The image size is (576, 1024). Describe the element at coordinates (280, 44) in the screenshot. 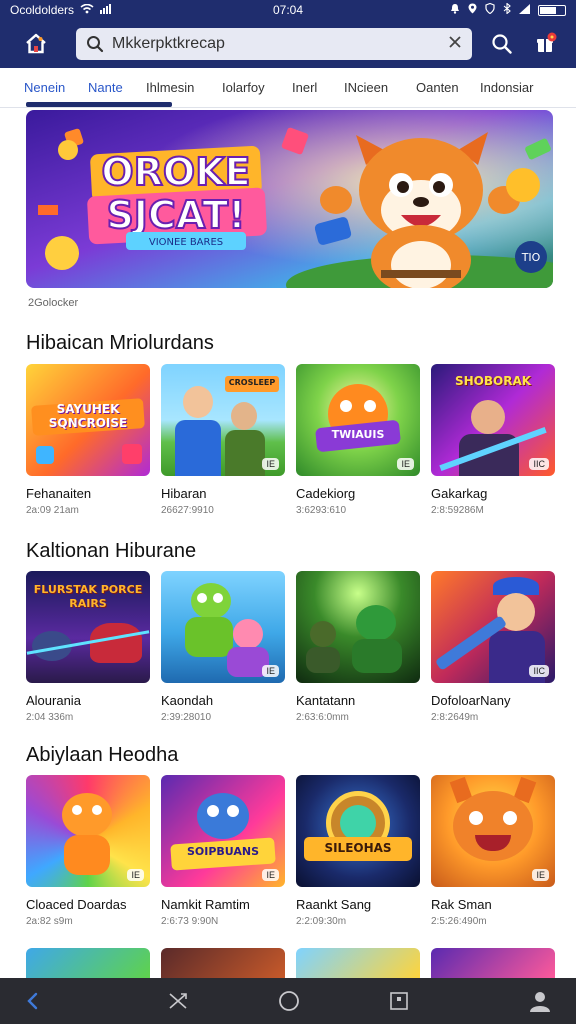

I see `search-input` at that location.